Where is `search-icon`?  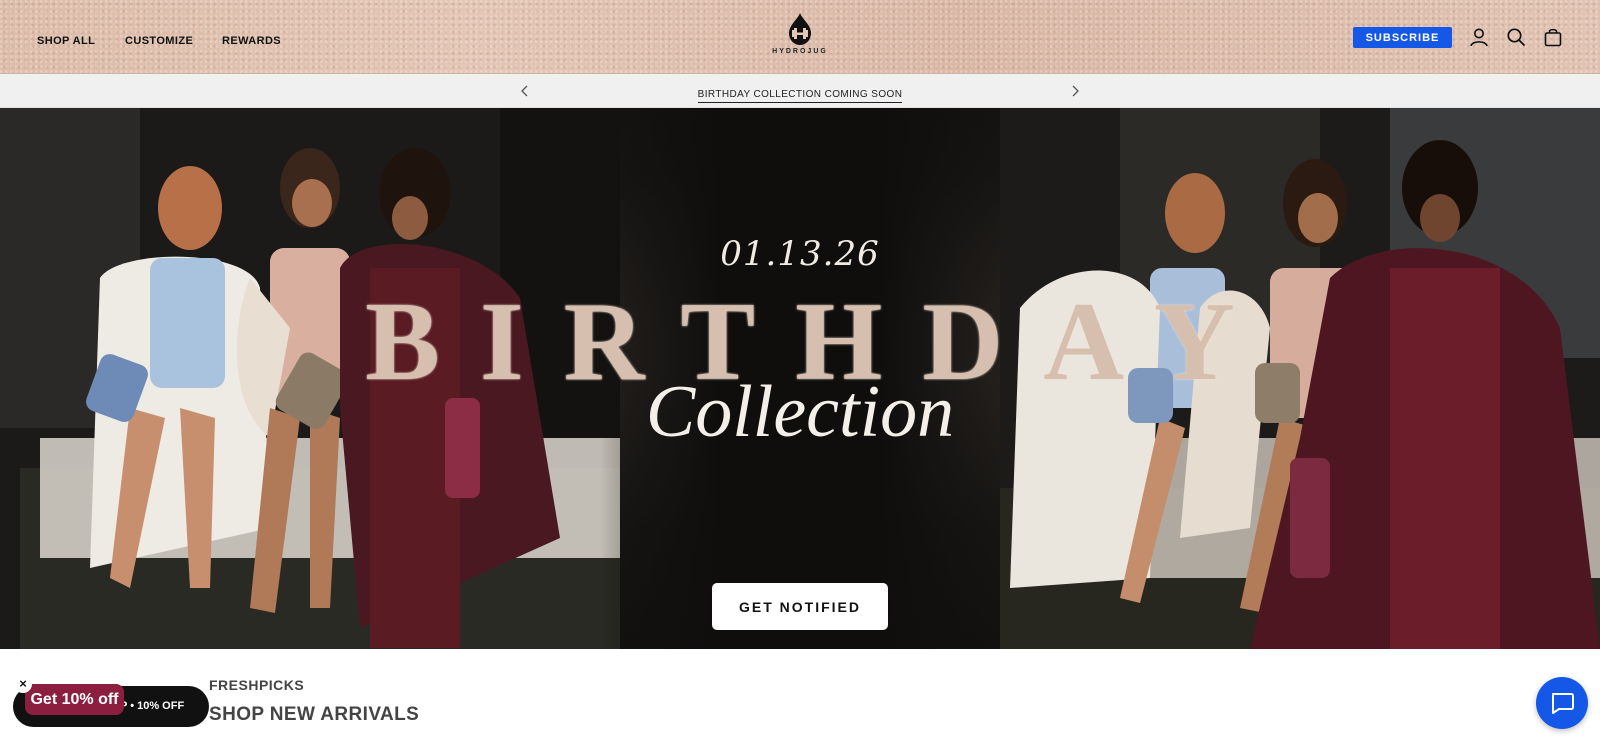 search-icon is located at coordinates (1516, 37).